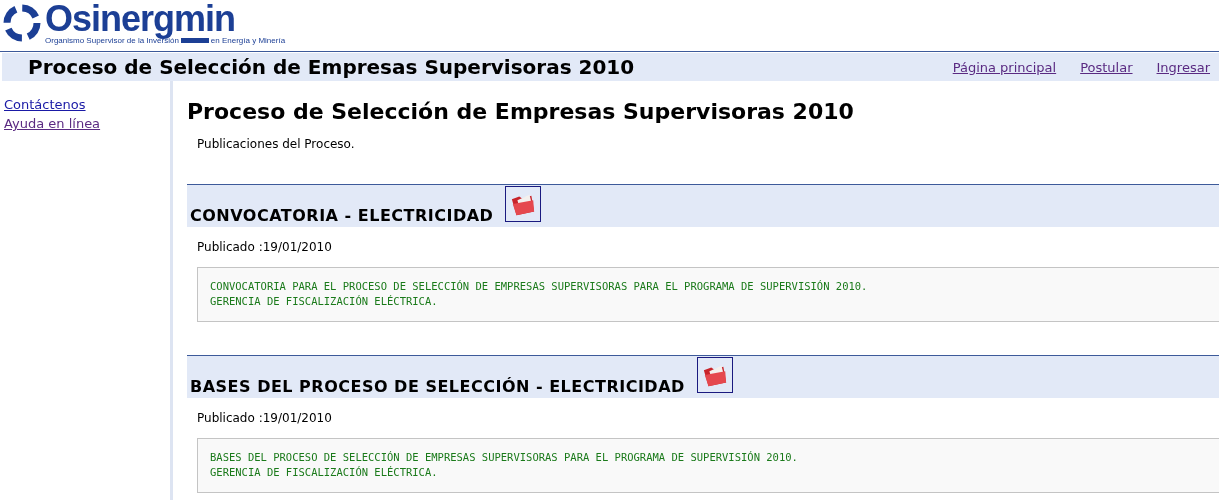  What do you see at coordinates (22, 23) in the screenshot?
I see `logo-icon` at bounding box center [22, 23].